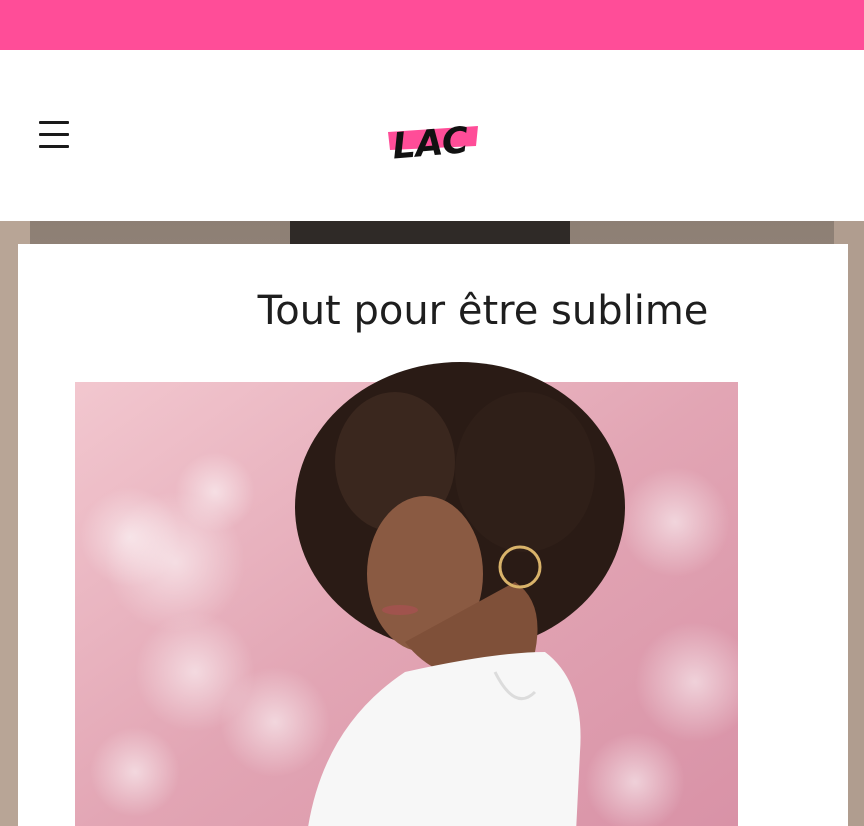 The height and width of the screenshot is (826, 864). What do you see at coordinates (432, 25) in the screenshot?
I see `promo-top-bar` at bounding box center [432, 25].